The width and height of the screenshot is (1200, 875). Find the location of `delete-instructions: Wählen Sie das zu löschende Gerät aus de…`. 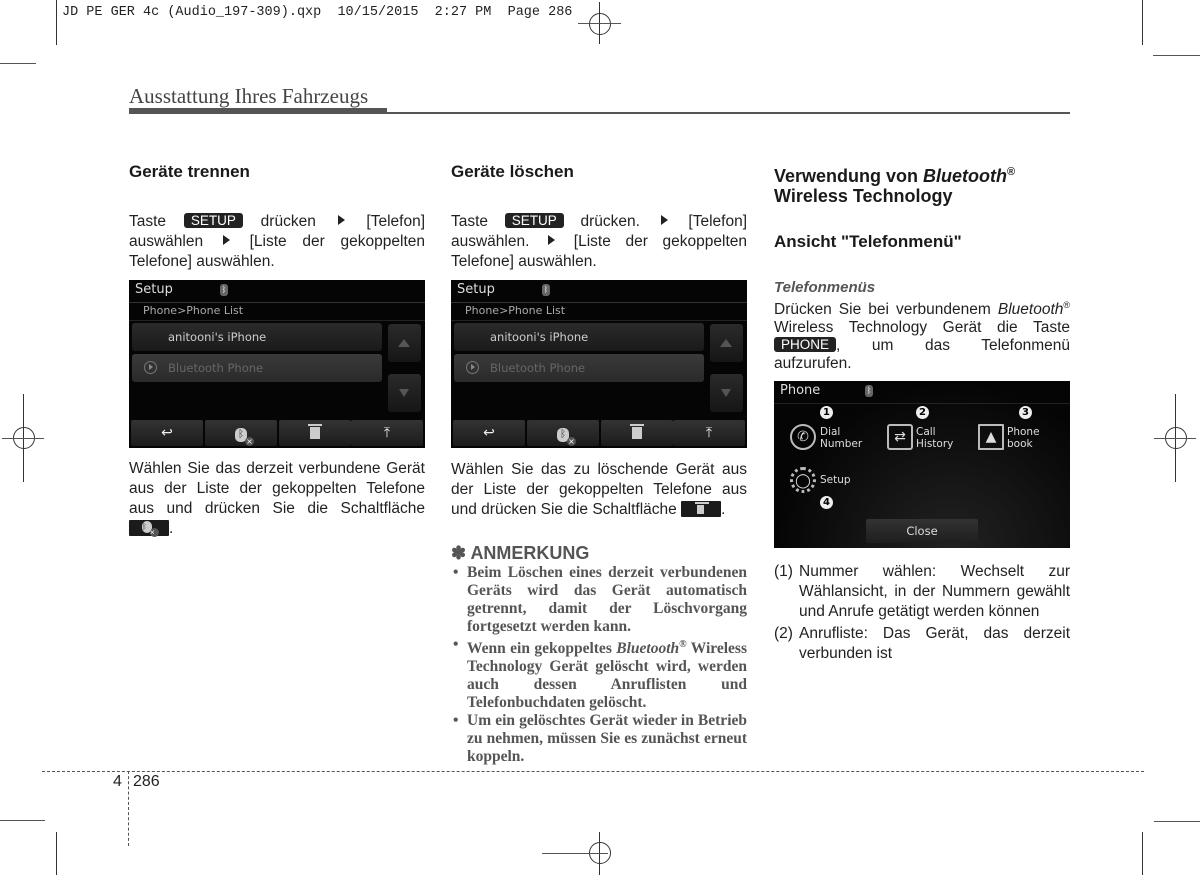

delete-instructions: Wählen Sie das zu löschende Gerät aus de… is located at coordinates (599, 490).